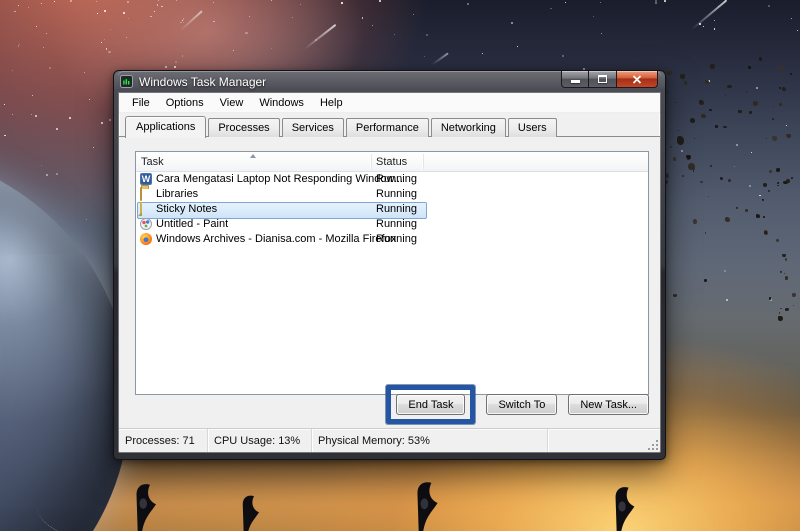 The image size is (800, 531). I want to click on end-task-button: End Task, so click(431, 404).